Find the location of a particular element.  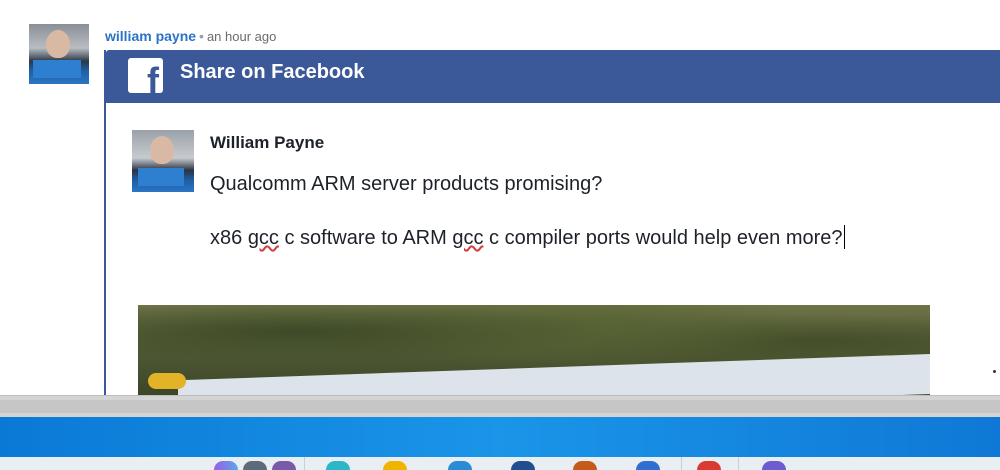

facebook-logo-icon: f is located at coordinates (145, 75).